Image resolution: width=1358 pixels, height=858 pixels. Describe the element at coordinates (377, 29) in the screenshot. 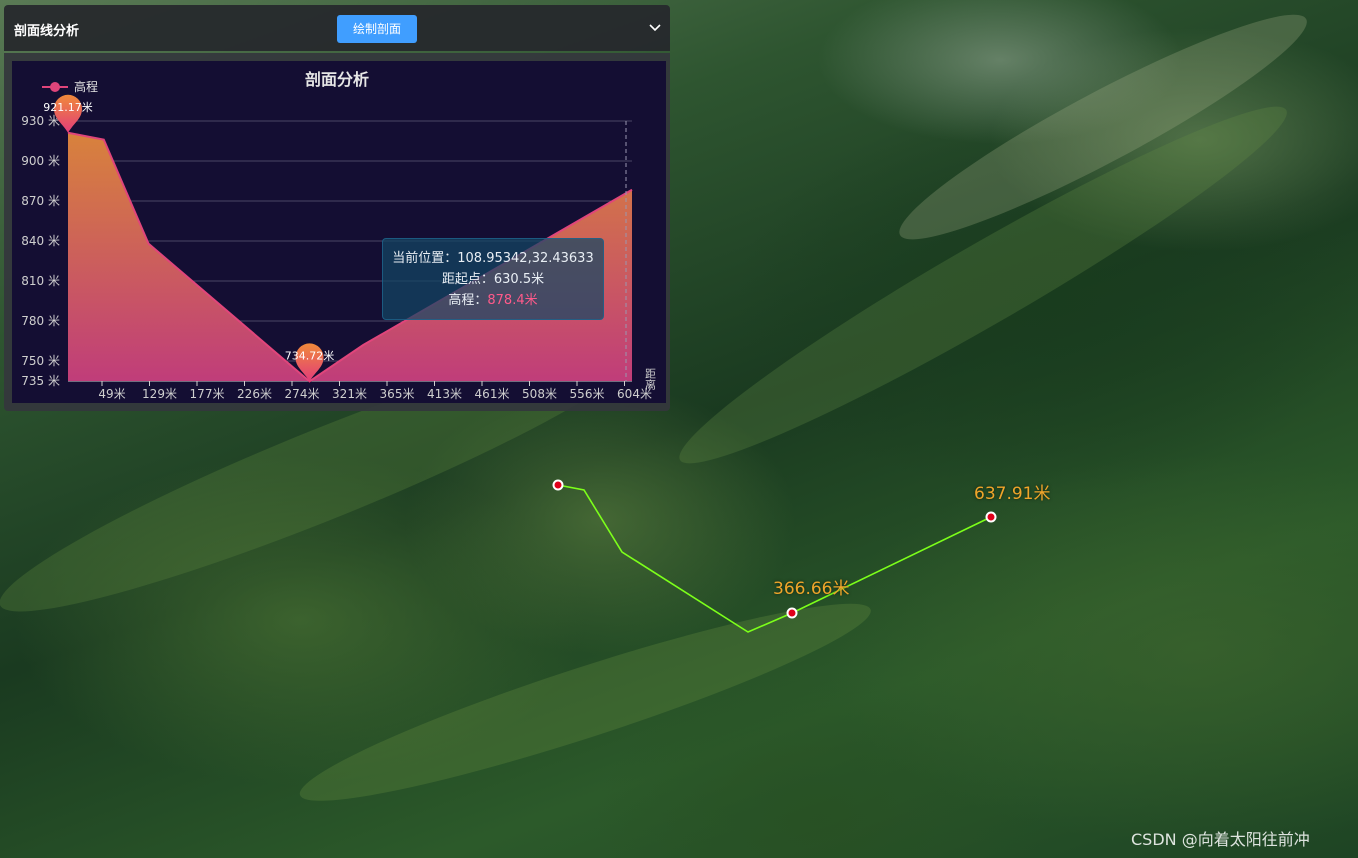

I see `draw-profile-button: 绘制剖面` at that location.